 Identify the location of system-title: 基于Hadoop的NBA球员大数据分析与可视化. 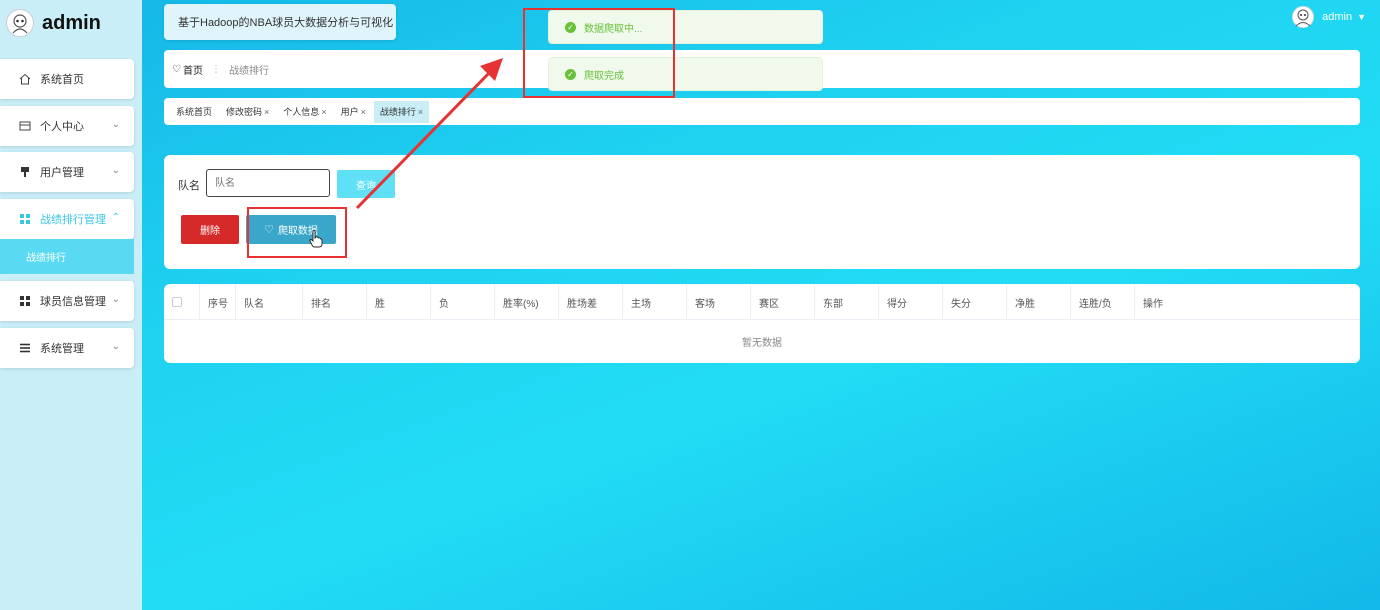
(280, 22).